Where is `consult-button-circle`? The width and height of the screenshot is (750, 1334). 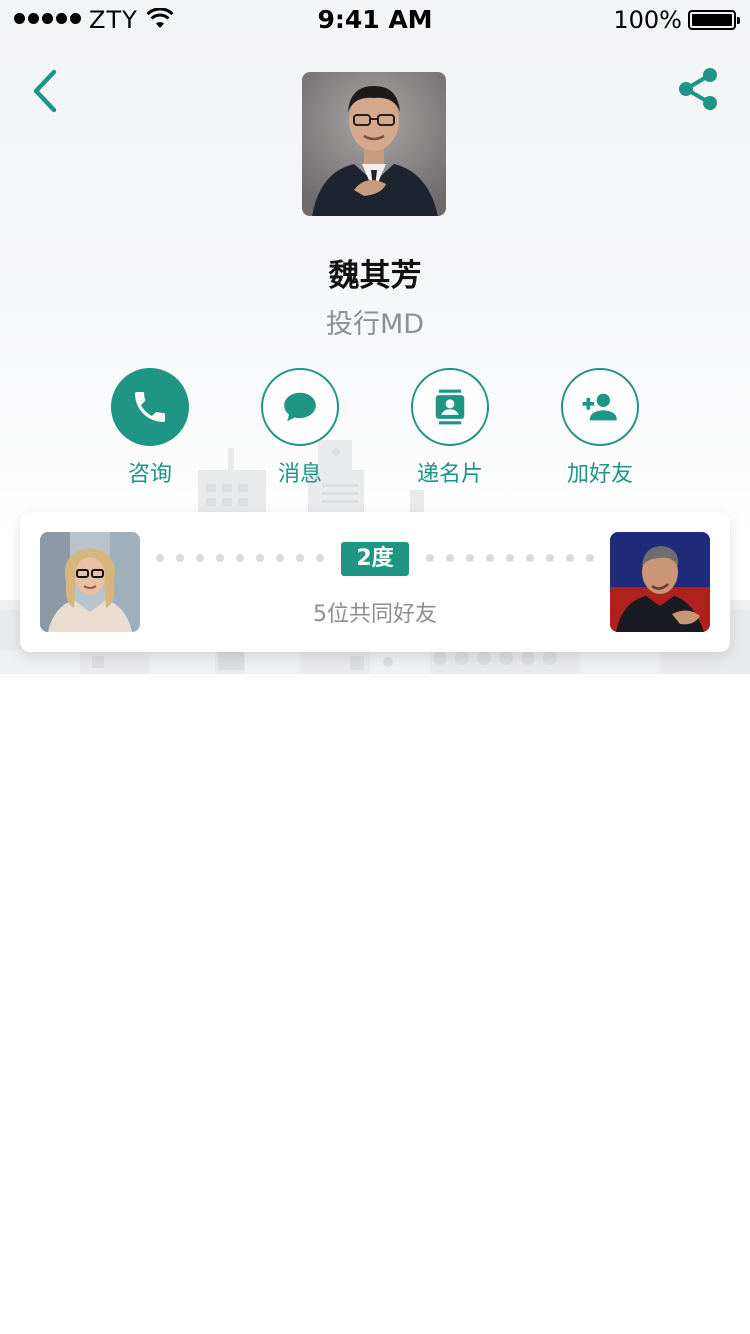 consult-button-circle is located at coordinates (150, 407).